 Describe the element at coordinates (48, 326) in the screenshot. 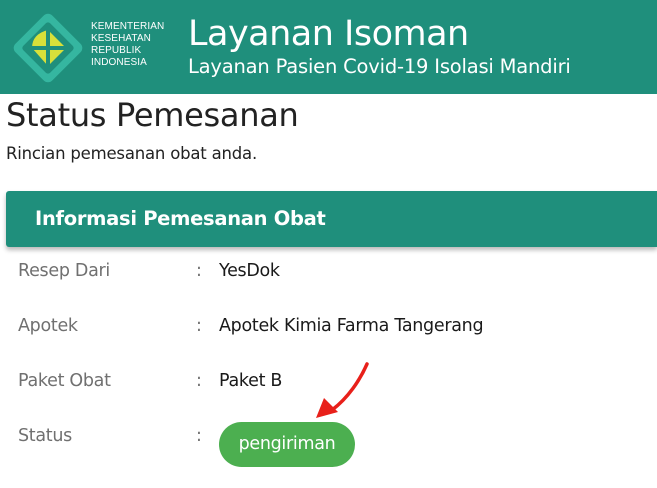

I see `row-label: Apotek` at that location.